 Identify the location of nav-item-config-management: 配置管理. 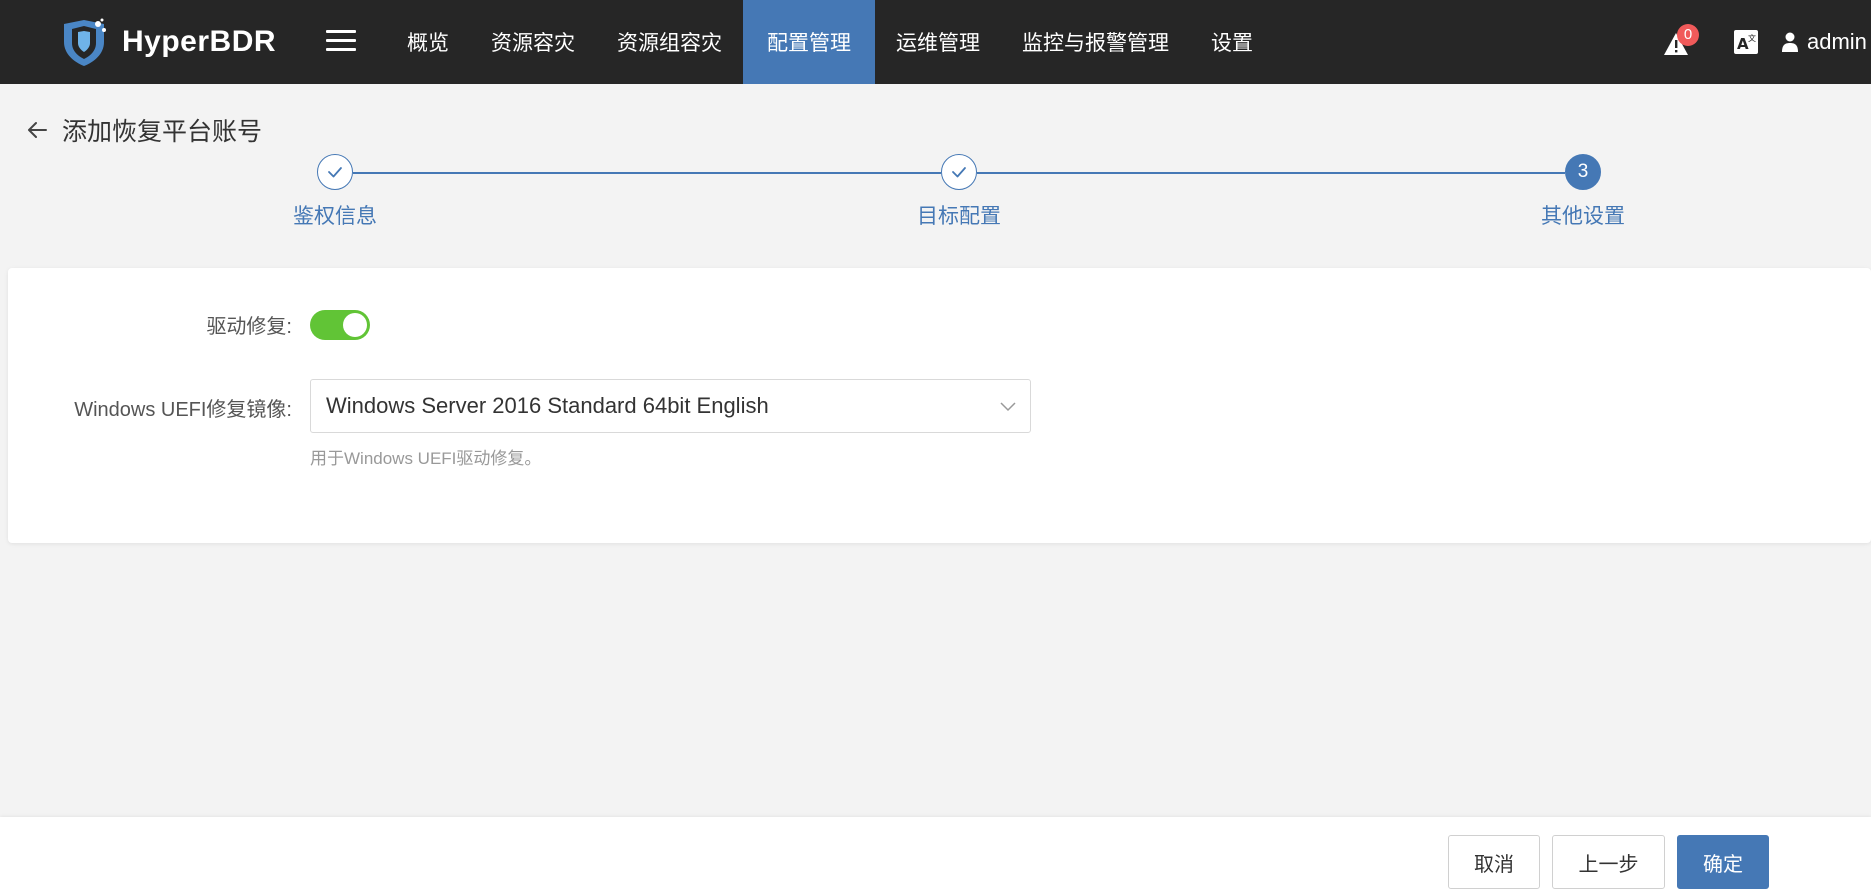
(809, 42).